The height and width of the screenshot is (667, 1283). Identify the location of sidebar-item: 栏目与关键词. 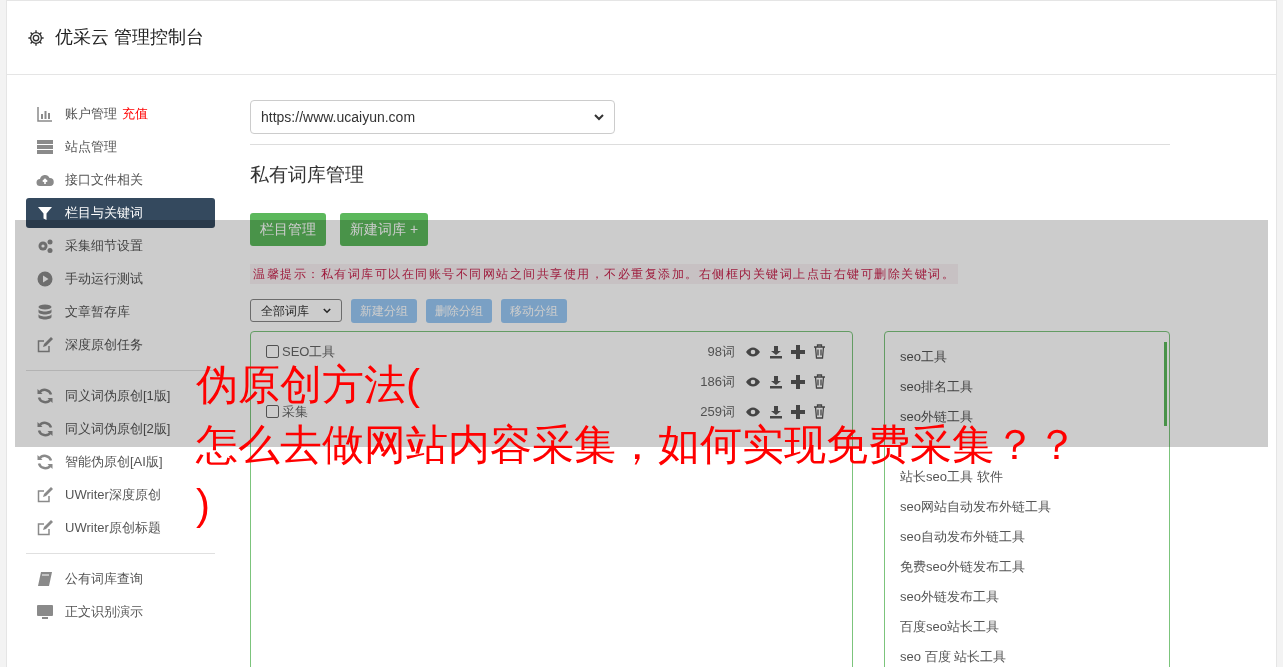
(120, 213).